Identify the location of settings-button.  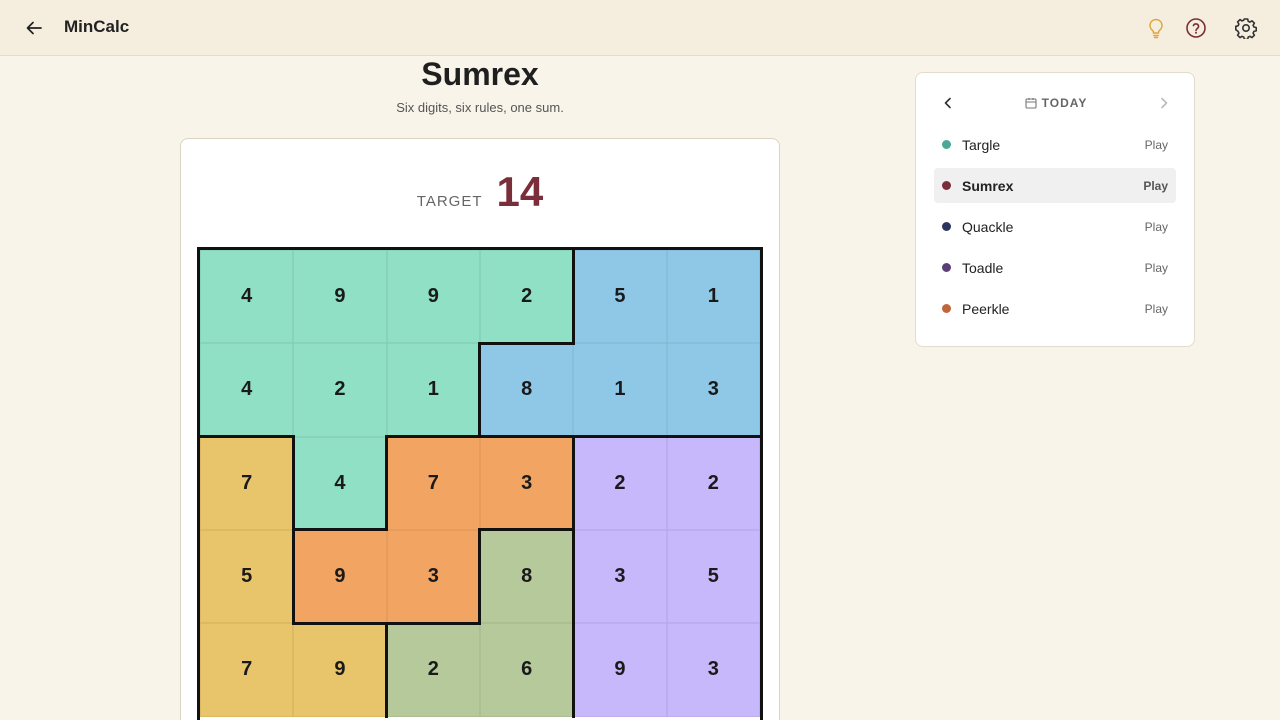
(1246, 28).